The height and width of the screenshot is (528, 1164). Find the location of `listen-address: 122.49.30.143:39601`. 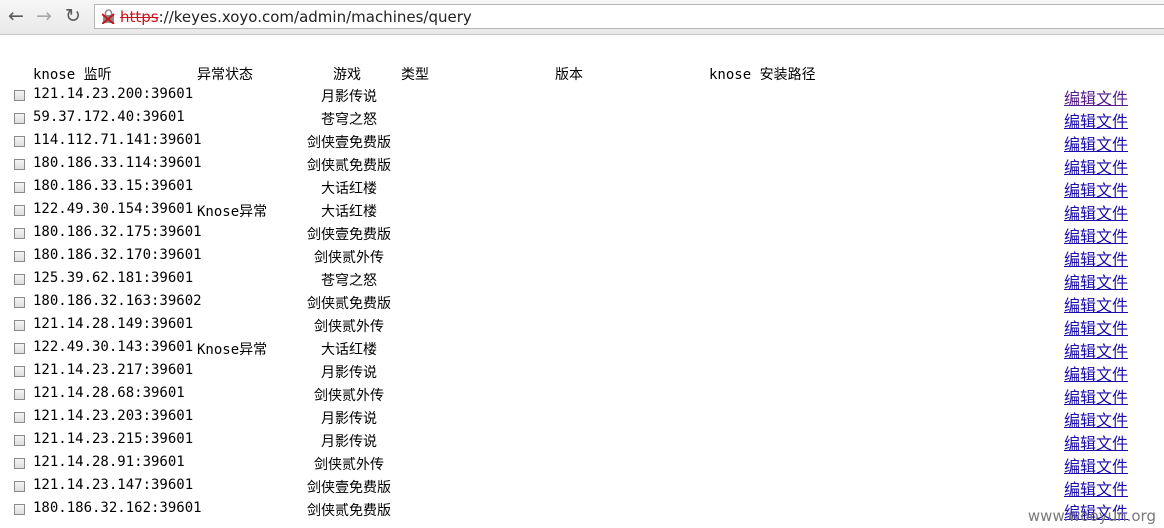

listen-address: 122.49.30.143:39601 is located at coordinates (113, 347).